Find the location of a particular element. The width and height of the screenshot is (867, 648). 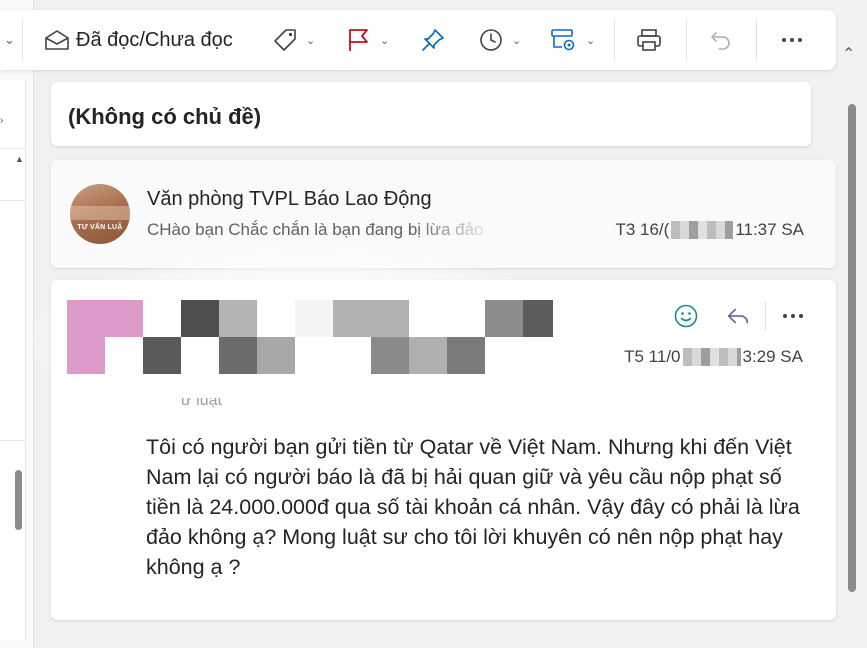

print-icon is located at coordinates (649, 40).